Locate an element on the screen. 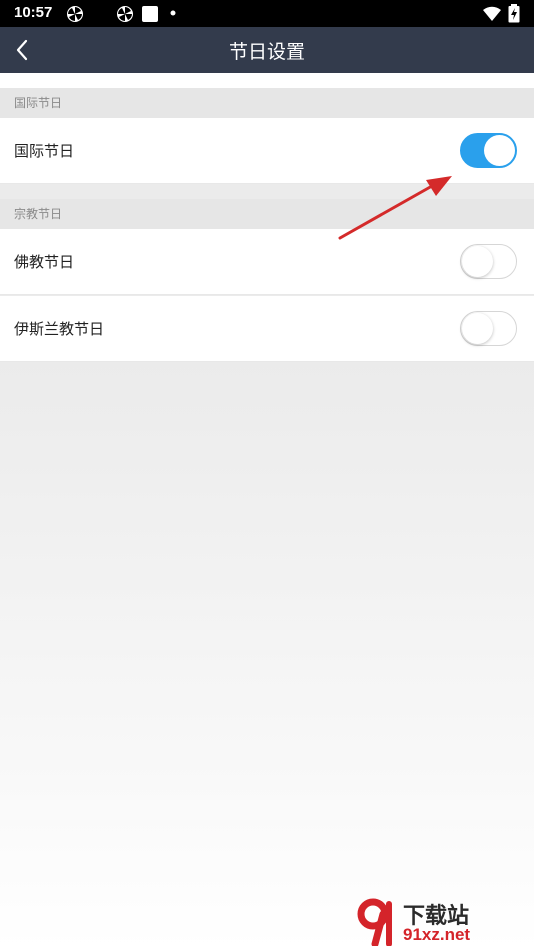 This screenshot has height=950, width=534. page-title: 节日设置 is located at coordinates (266, 52).